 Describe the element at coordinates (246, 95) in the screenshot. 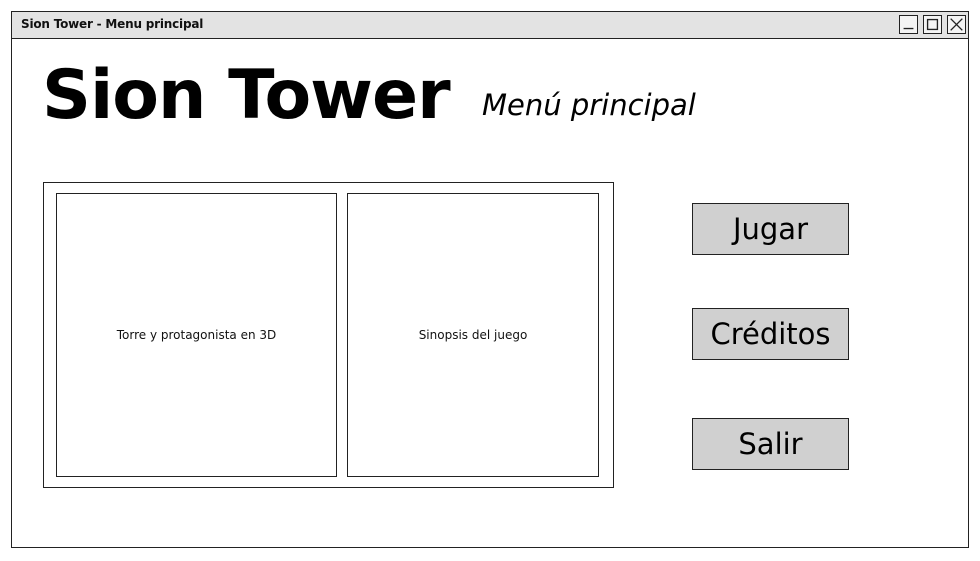

I see `app-title: Sion Tower` at that location.